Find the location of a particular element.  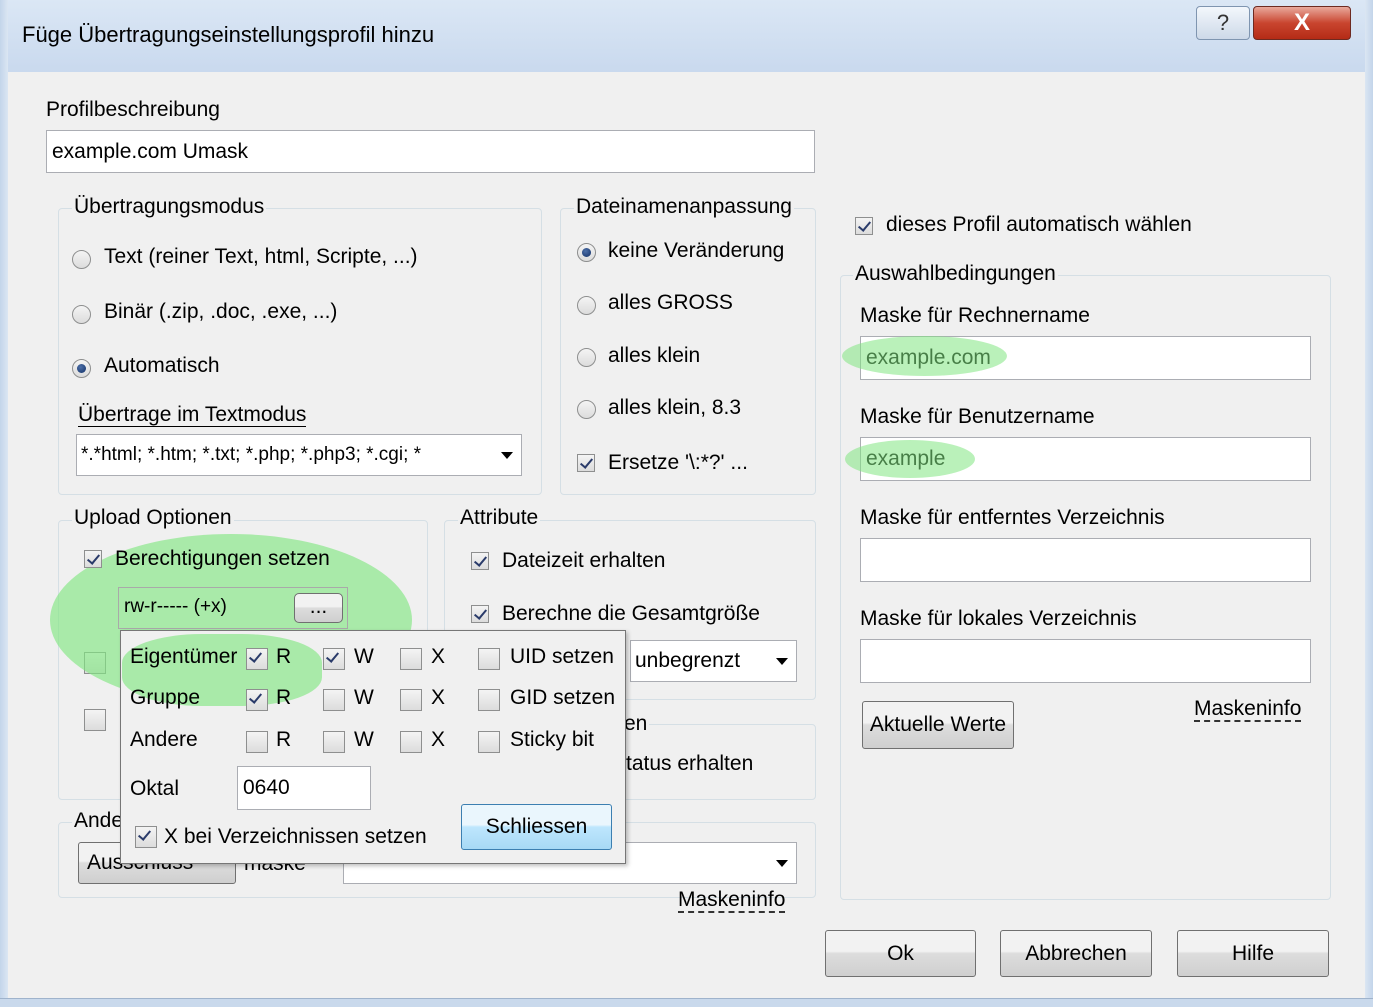

owner-x-label: X is located at coordinates (438, 656).